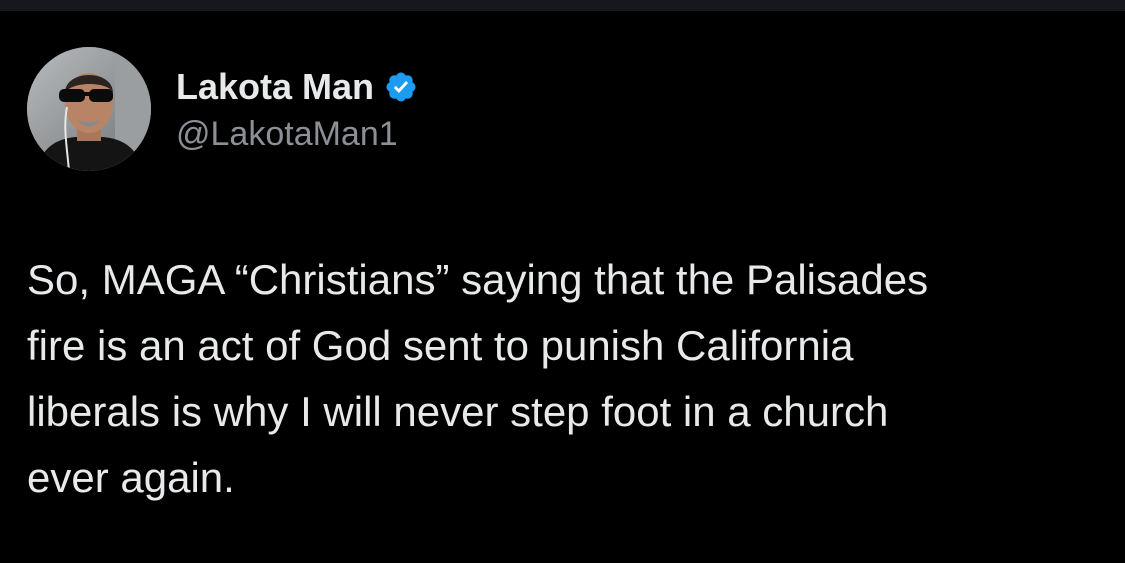 Image resolution: width=1125 pixels, height=563 pixels. I want to click on author-handle: @LakotaMan1, so click(297, 134).